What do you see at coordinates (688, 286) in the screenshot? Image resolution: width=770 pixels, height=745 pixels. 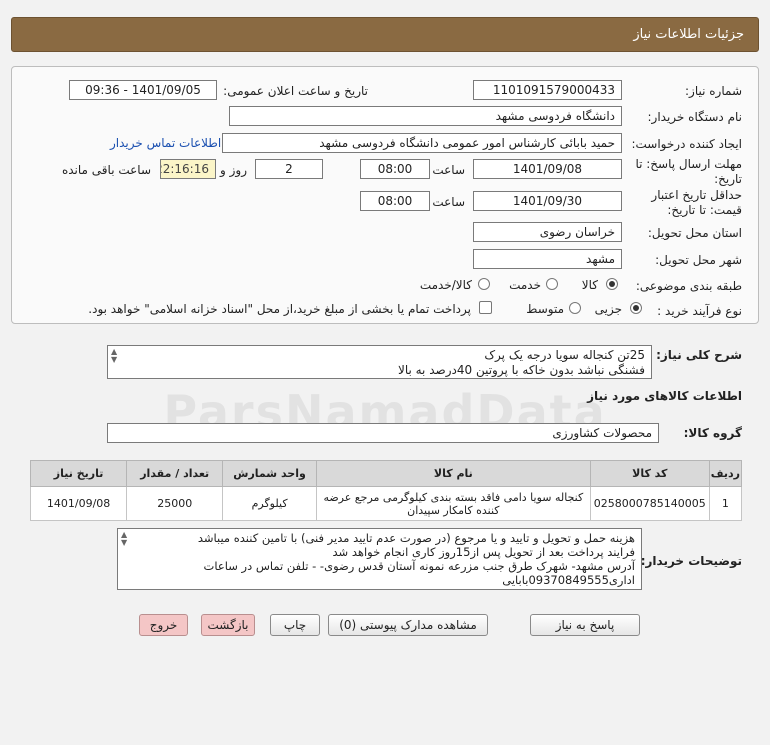 I see `category-label: طبقه بندی موضوعی:` at bounding box center [688, 286].